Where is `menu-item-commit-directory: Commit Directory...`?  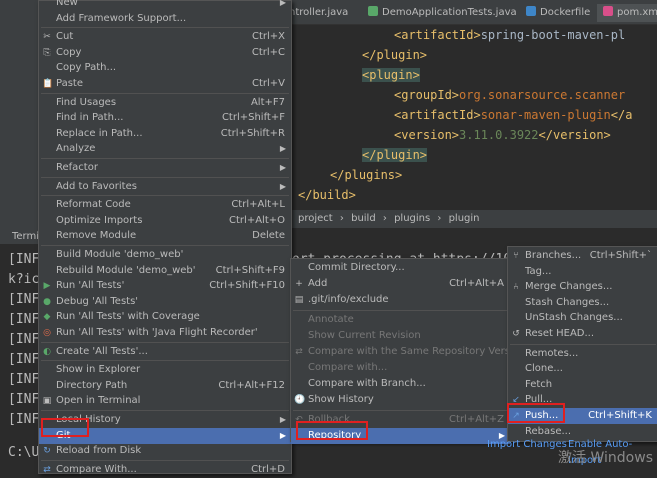
menu-item-commit-directory: Commit Directory... is located at coordinates (400, 268).